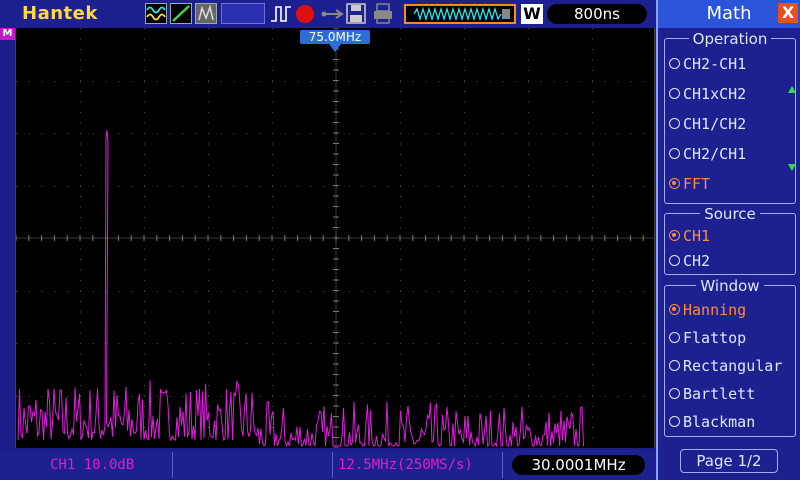 The image size is (800, 480). Describe the element at coordinates (788, 13) in the screenshot. I see `close-button: X` at that location.